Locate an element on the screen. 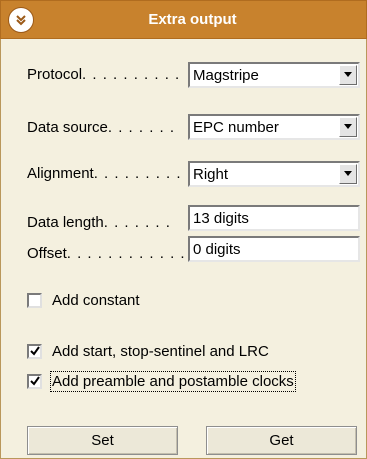 The width and height of the screenshot is (367, 459). add-sentinel-lrc-option: Add start, stop-sentinel and LRC is located at coordinates (148, 351).